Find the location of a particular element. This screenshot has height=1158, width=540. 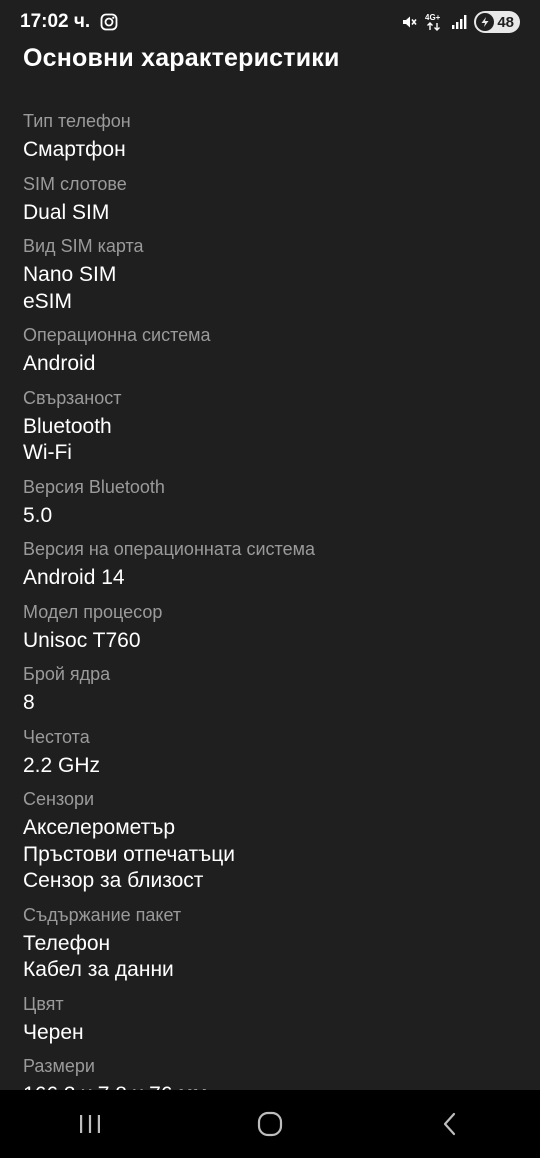

spec-label: Сензори is located at coordinates (59, 799).